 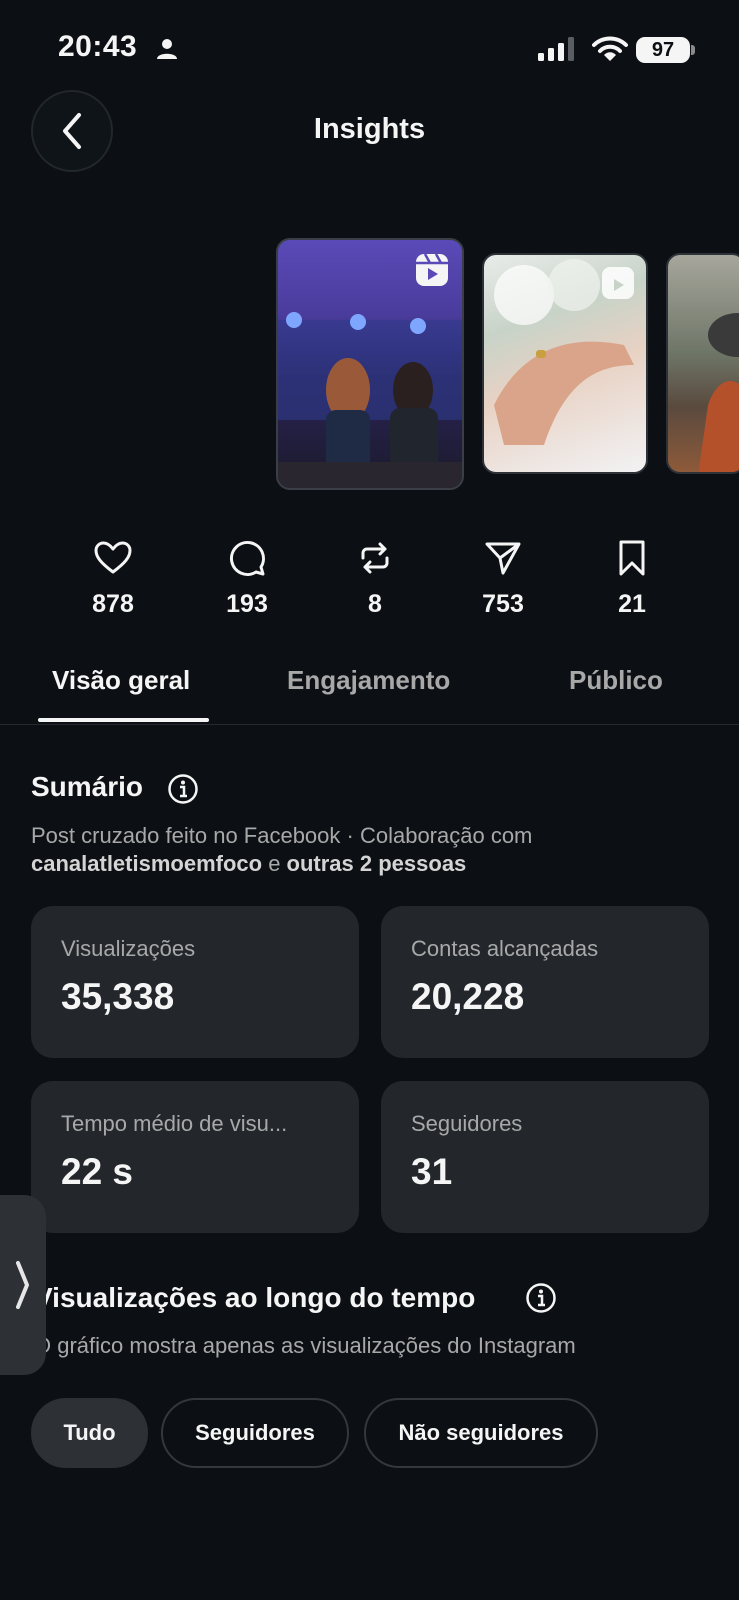 What do you see at coordinates (146, 863) in the screenshot?
I see `collaborator-link: canalatletismoemfoco` at bounding box center [146, 863].